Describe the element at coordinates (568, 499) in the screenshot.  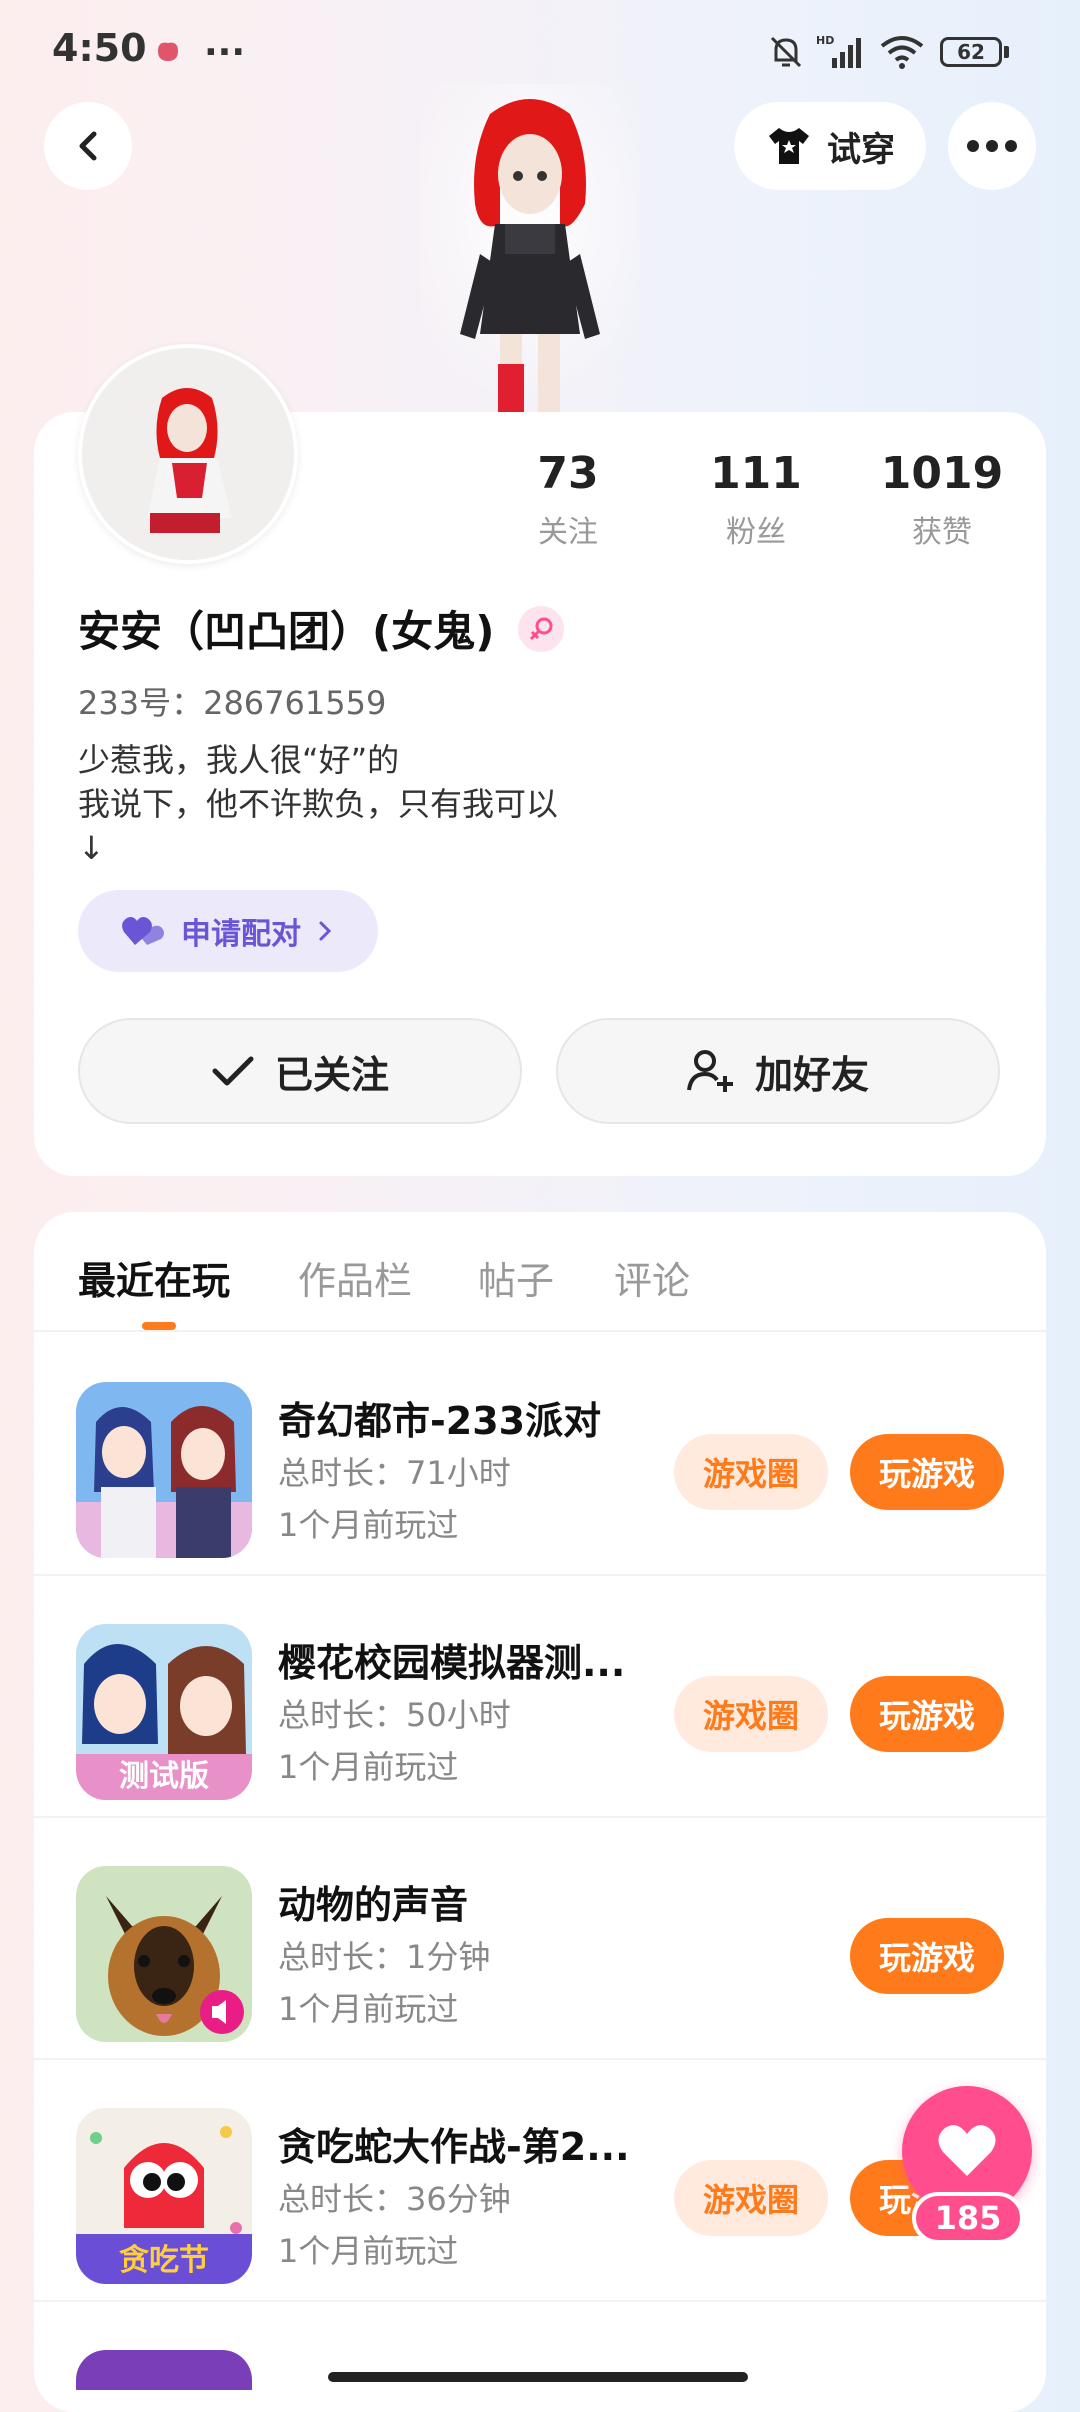
I see `stat-following: 73 关注` at that location.